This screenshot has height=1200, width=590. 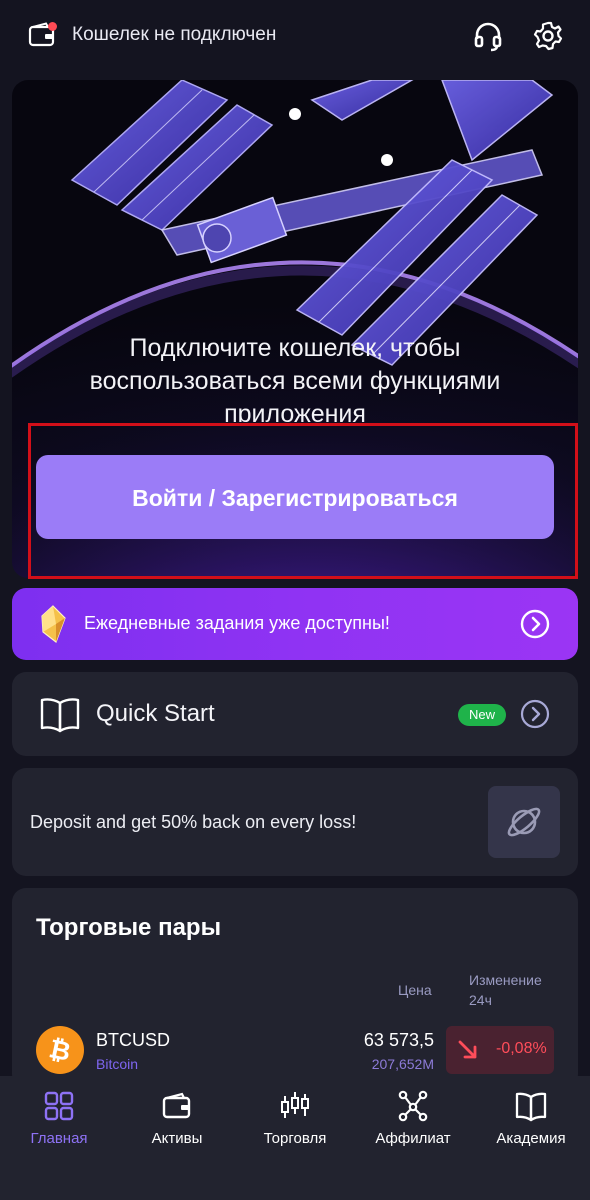 I want to click on grid-icon, so click(x=59, y=1106).